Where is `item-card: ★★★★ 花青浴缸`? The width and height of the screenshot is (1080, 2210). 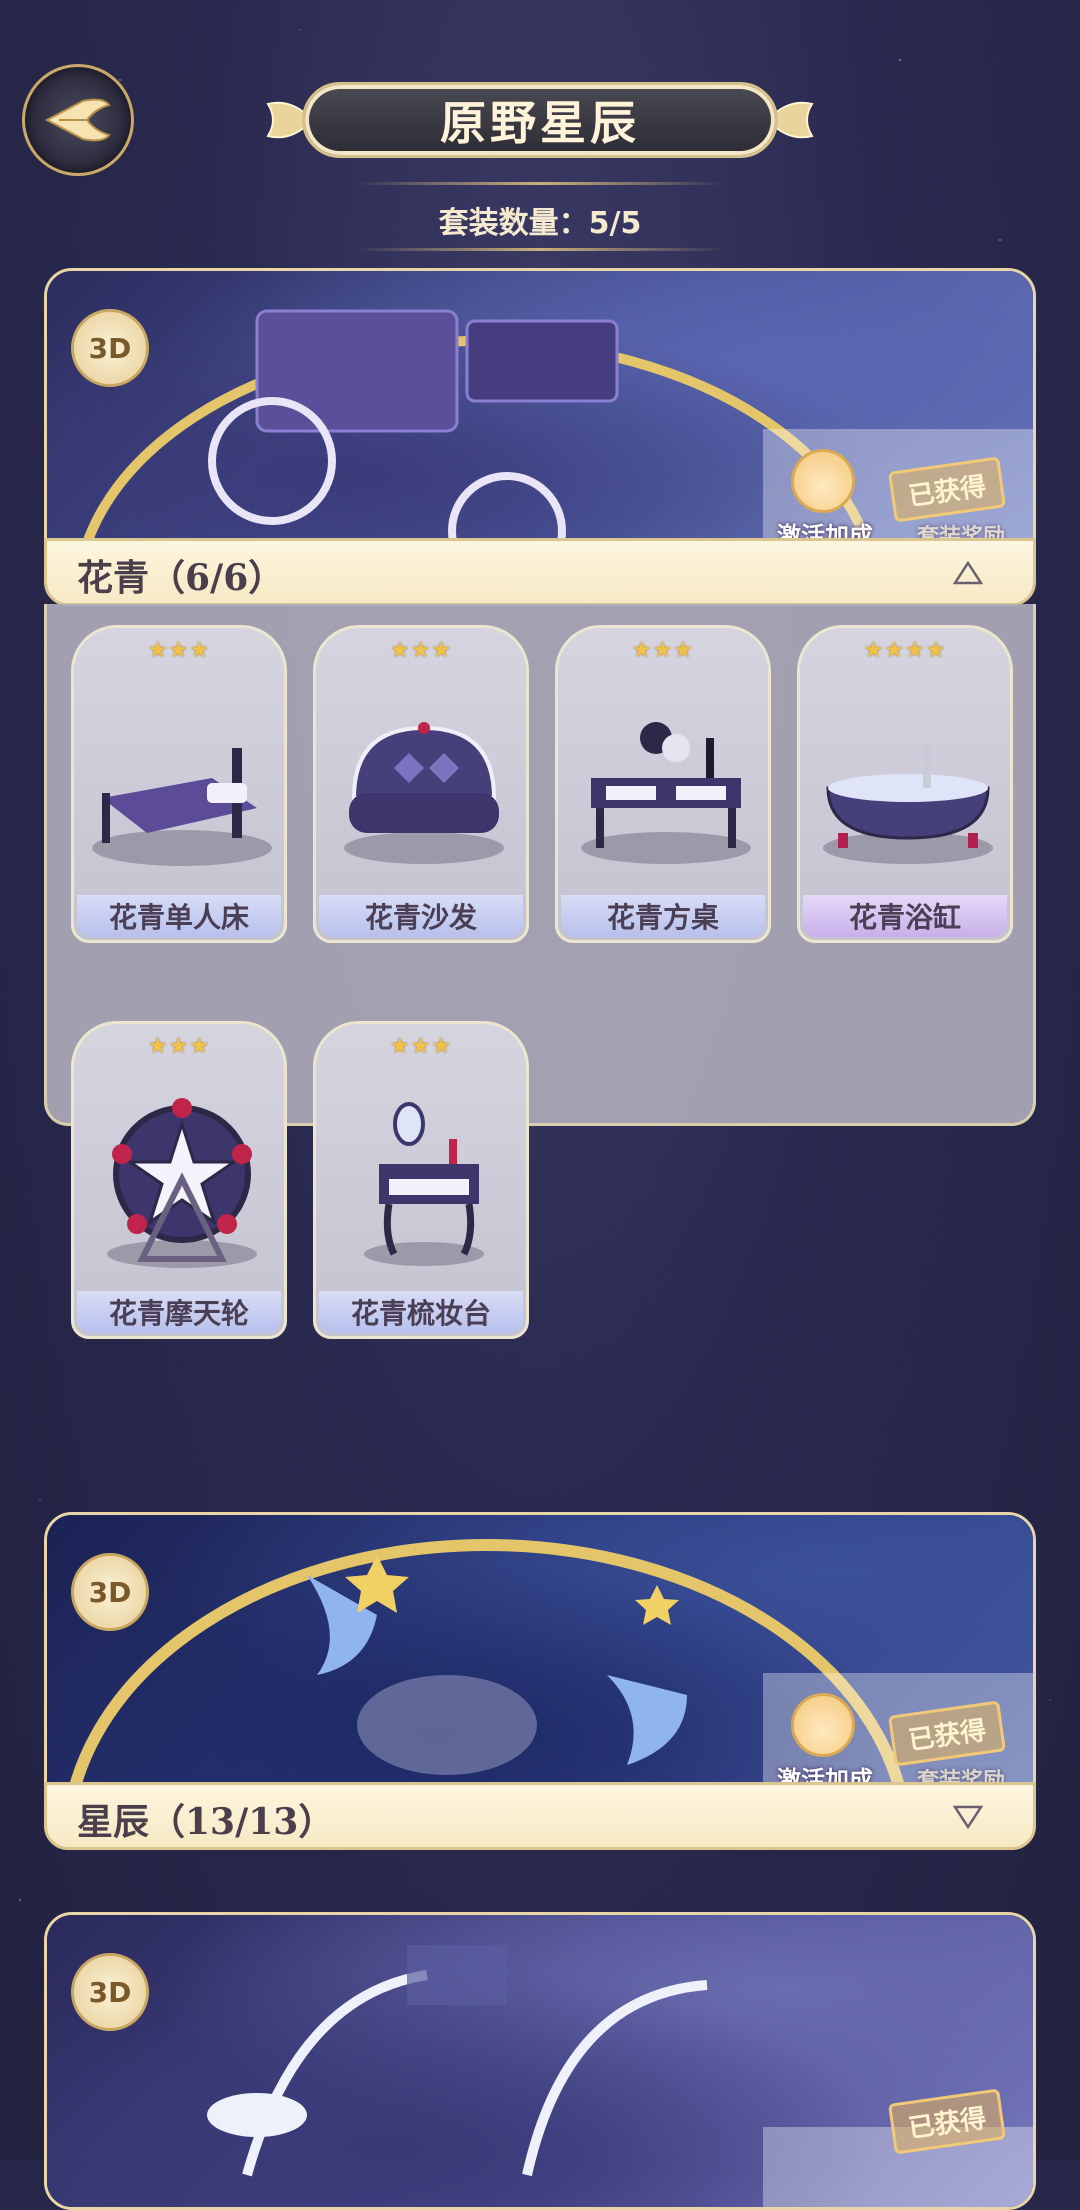
item-card: ★★★★ 花青浴缸 is located at coordinates (905, 773).